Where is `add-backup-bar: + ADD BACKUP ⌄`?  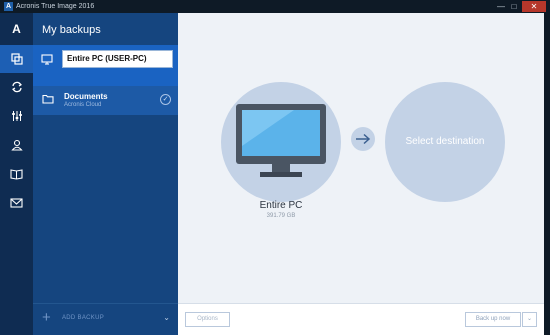
add-backup-bar: + ADD BACKUP ⌄ is located at coordinates (105, 319).